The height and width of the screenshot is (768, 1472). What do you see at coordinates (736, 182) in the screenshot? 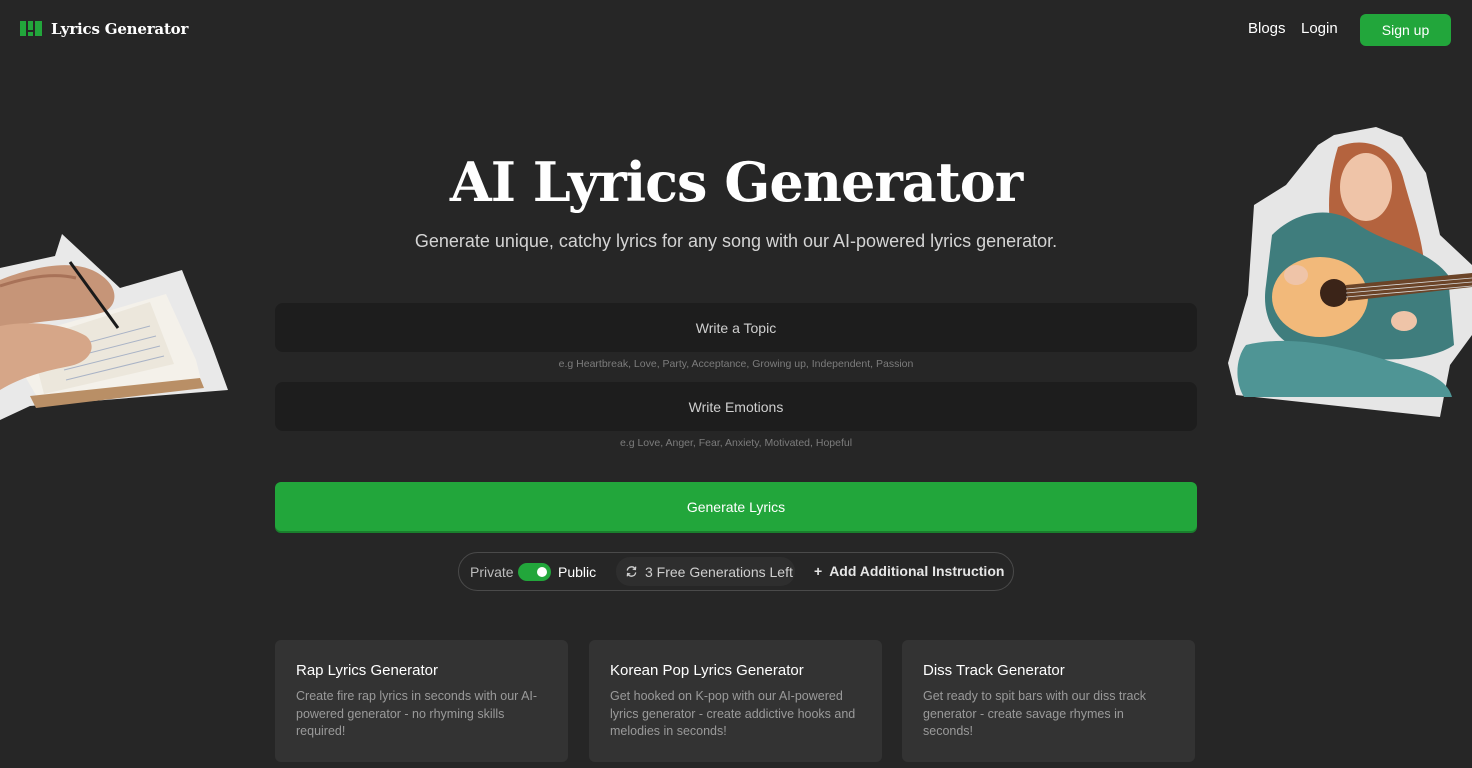
I see `page-title: AI Lyrics Generator` at bounding box center [736, 182].